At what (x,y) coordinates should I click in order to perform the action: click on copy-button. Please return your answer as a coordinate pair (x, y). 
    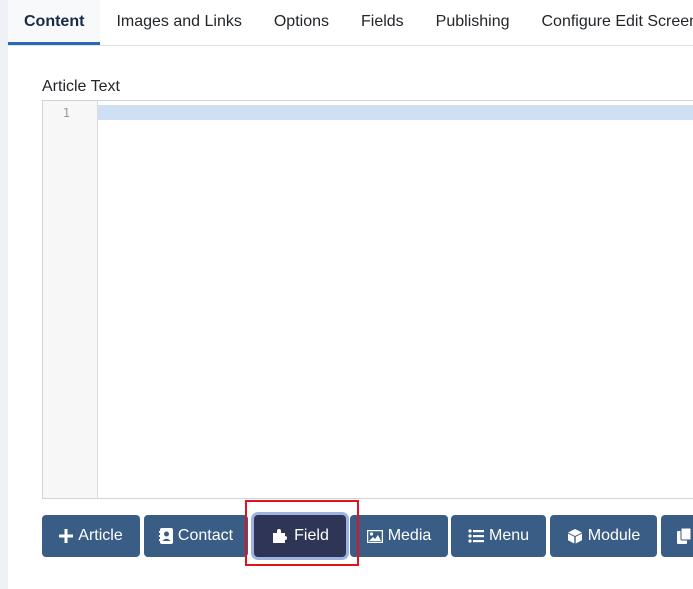
    Looking at the image, I should click on (677, 536).